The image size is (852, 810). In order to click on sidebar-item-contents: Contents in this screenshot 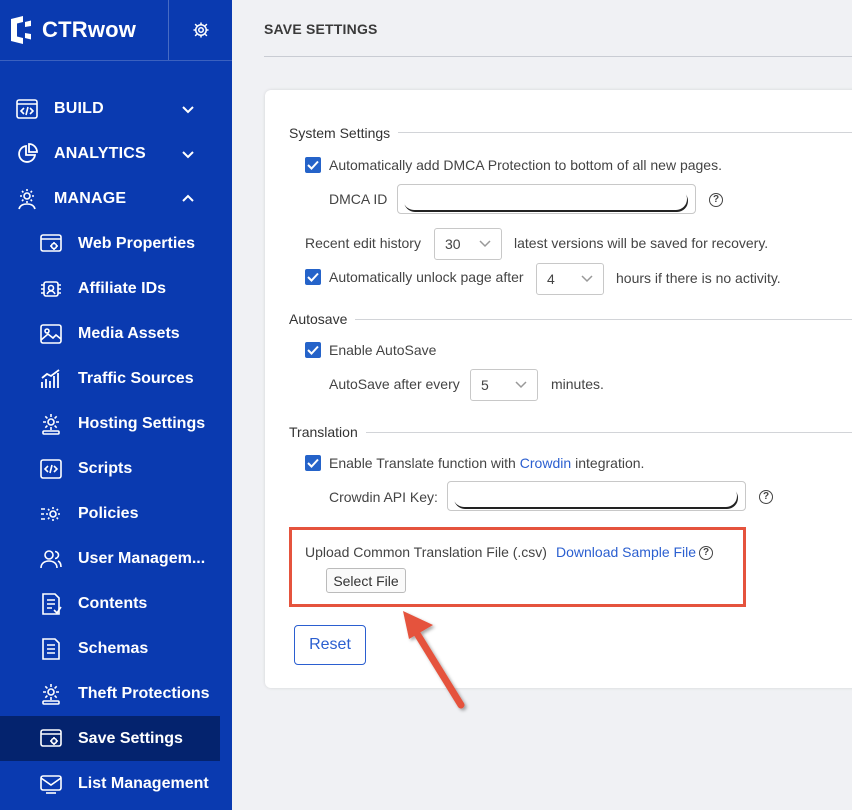, I will do `click(110, 603)`.